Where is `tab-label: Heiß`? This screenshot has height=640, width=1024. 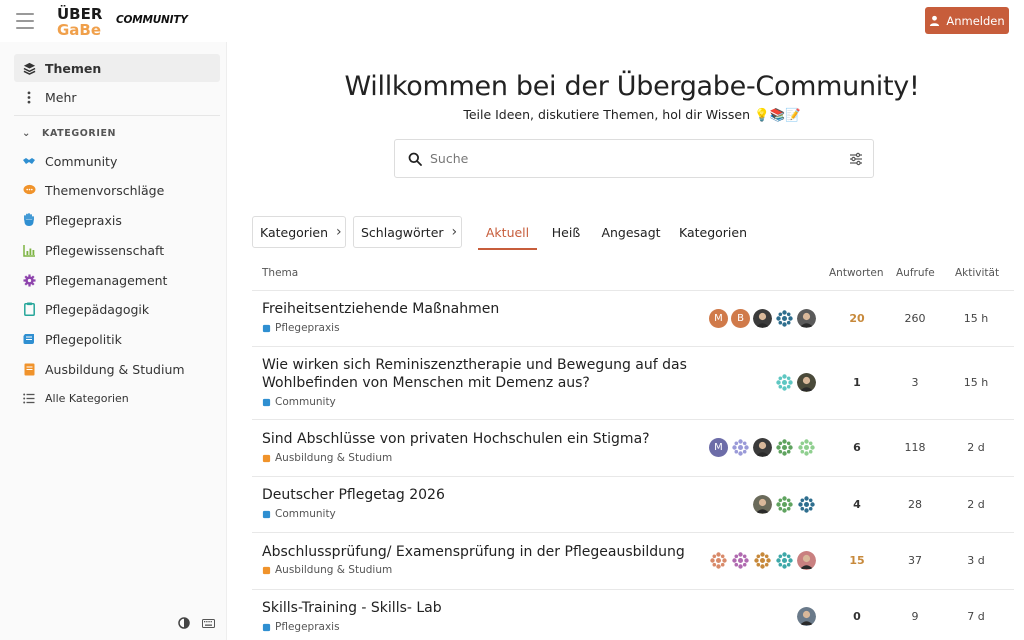
tab-label: Heiß is located at coordinates (566, 232).